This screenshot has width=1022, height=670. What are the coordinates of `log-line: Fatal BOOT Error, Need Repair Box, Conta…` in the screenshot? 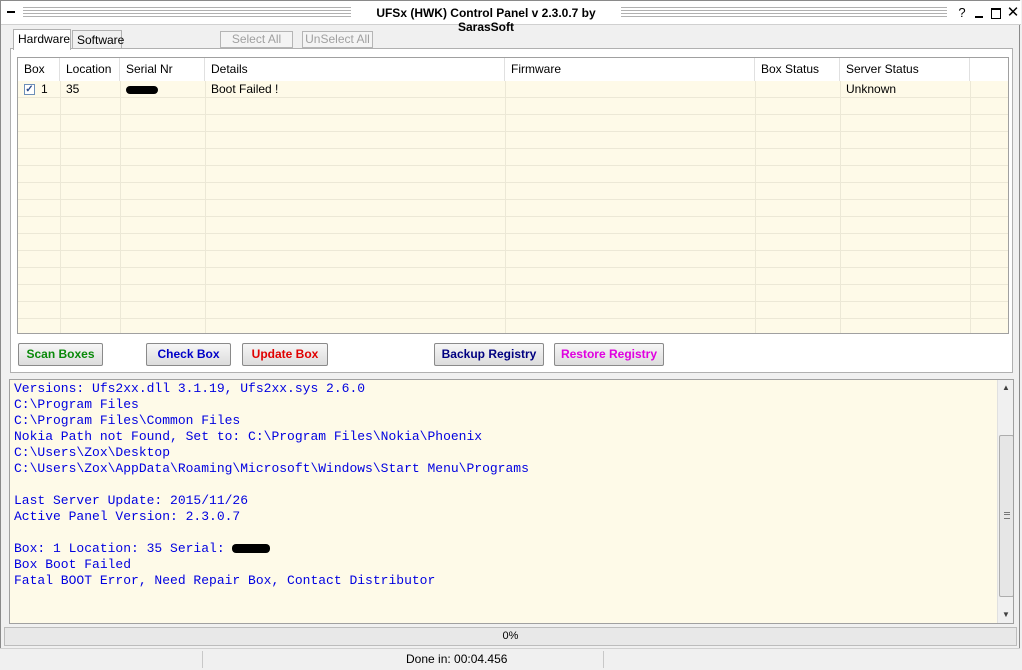 It's located at (225, 580).